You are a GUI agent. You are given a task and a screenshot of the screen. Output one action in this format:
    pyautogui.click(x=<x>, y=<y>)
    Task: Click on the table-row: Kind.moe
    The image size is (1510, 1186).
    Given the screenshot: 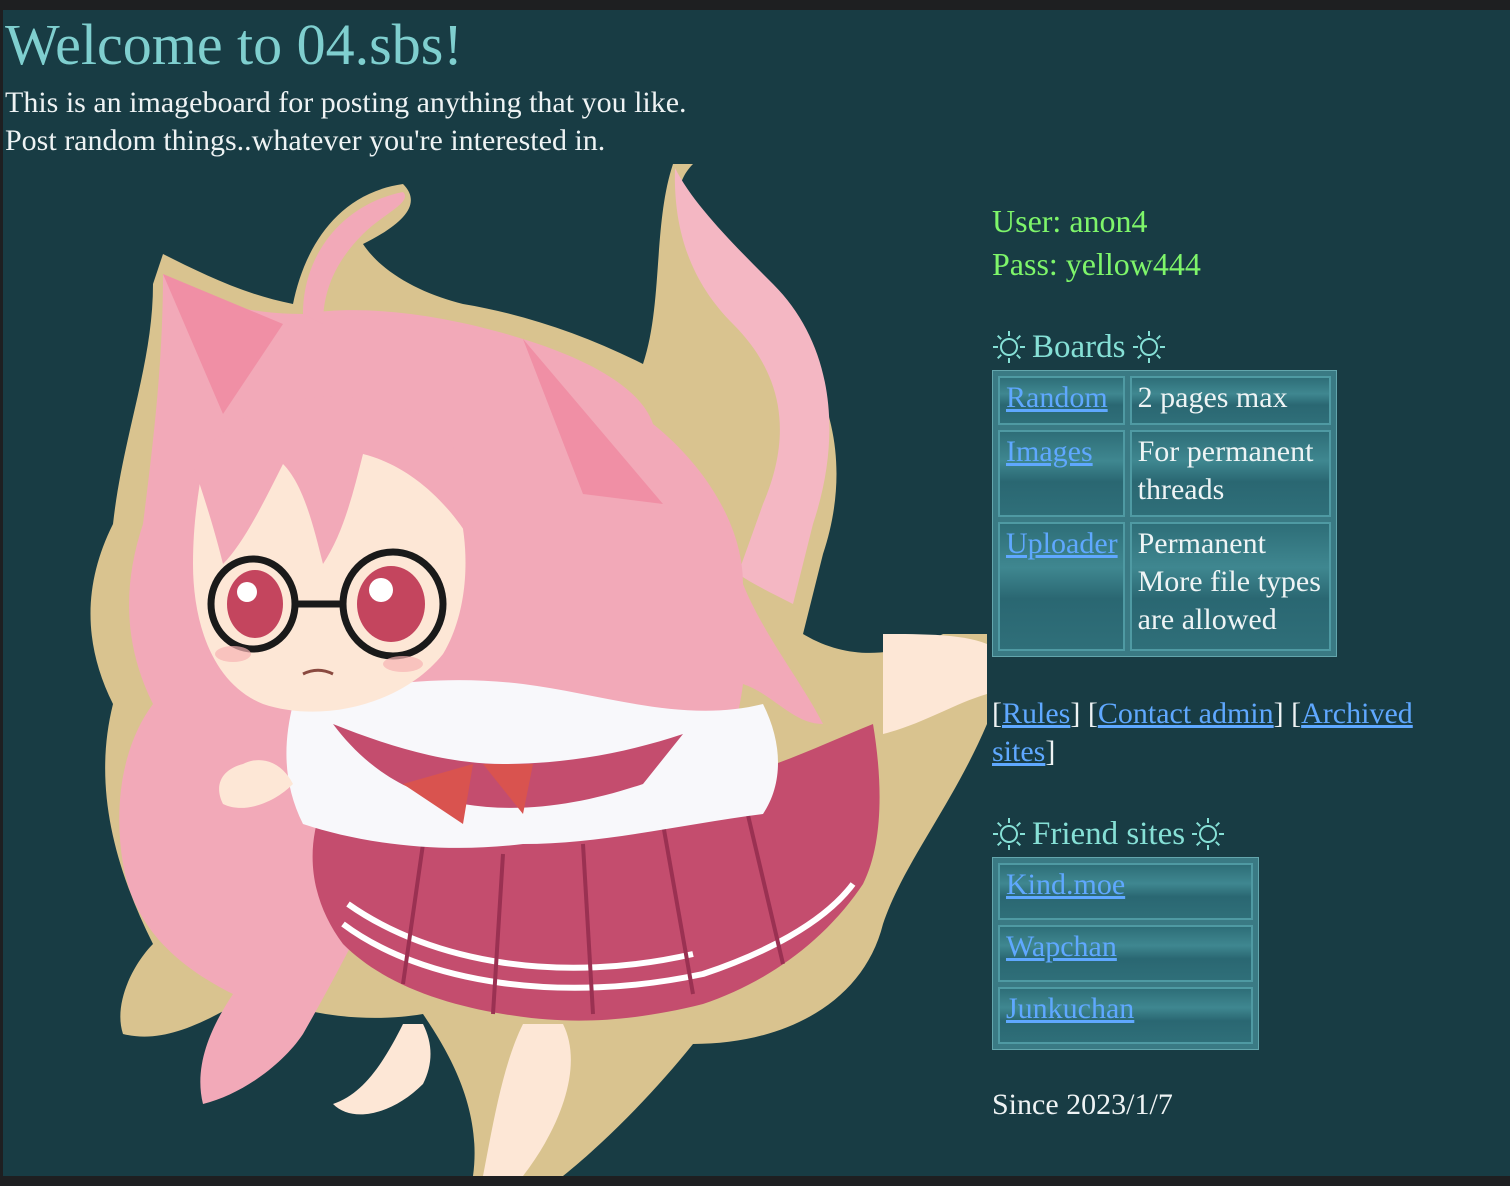 What is the action you would take?
    pyautogui.click(x=1125, y=891)
    